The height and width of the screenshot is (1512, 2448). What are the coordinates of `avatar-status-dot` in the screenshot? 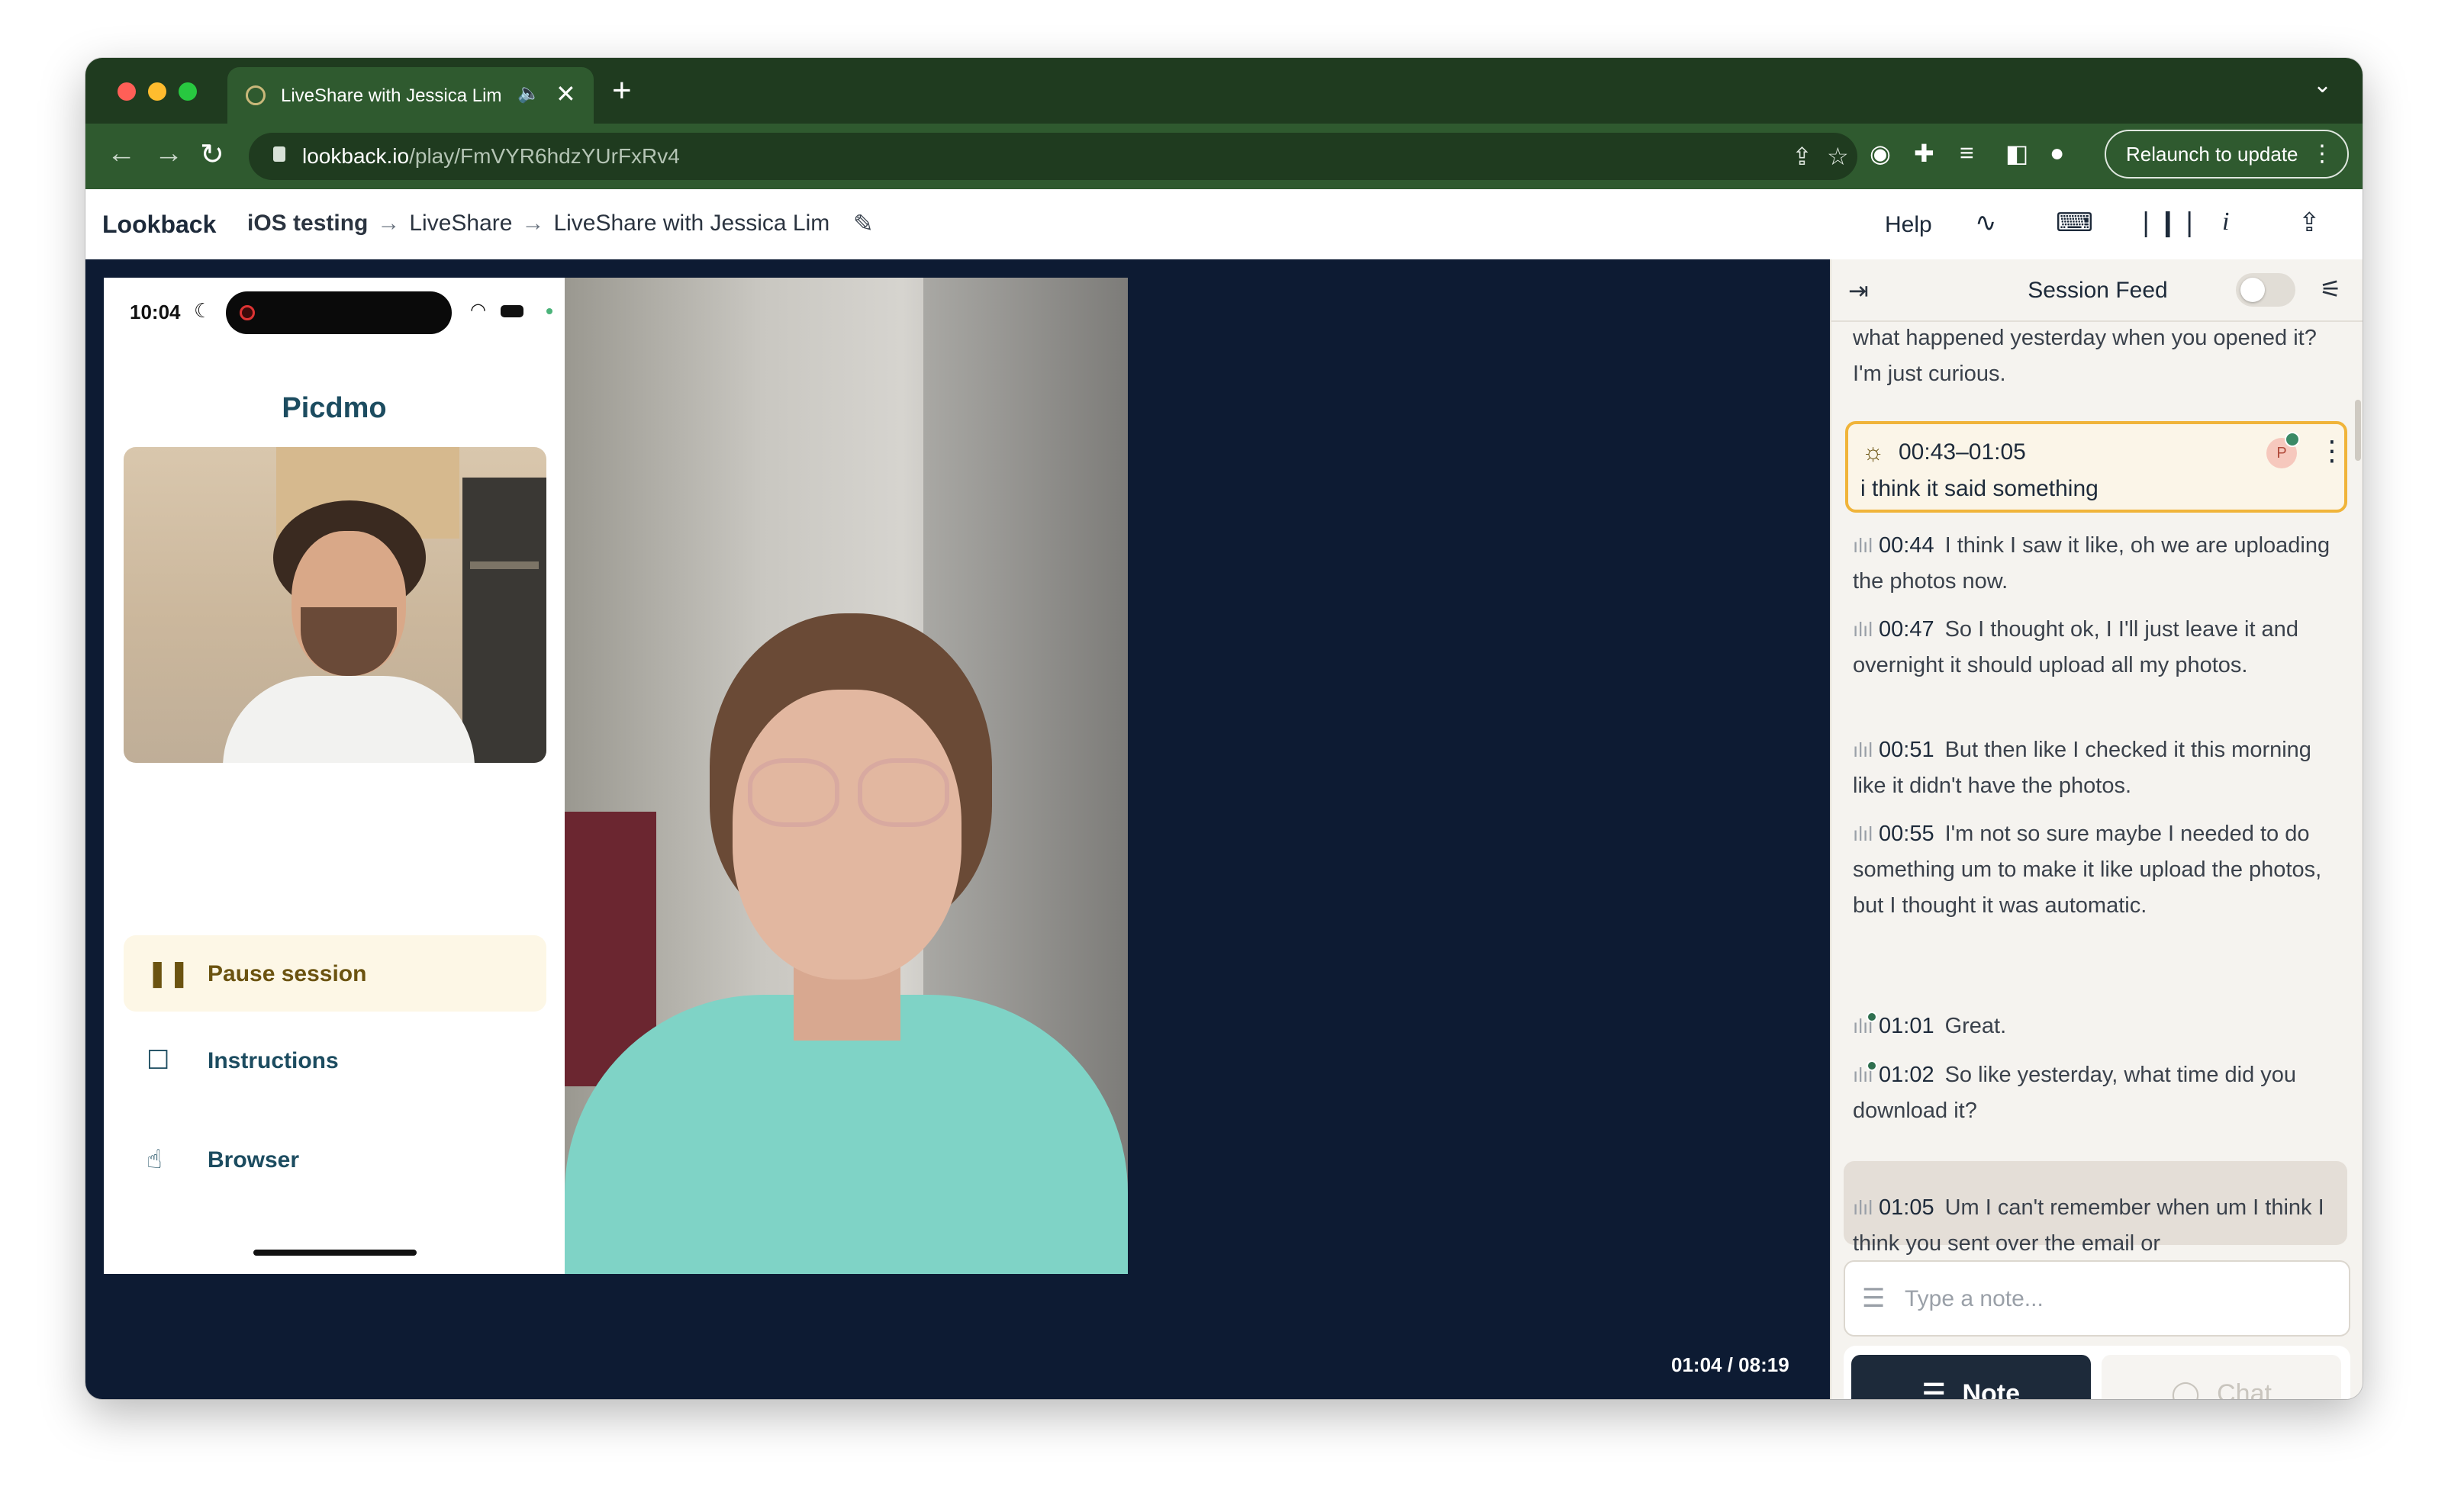 It's located at (2292, 439).